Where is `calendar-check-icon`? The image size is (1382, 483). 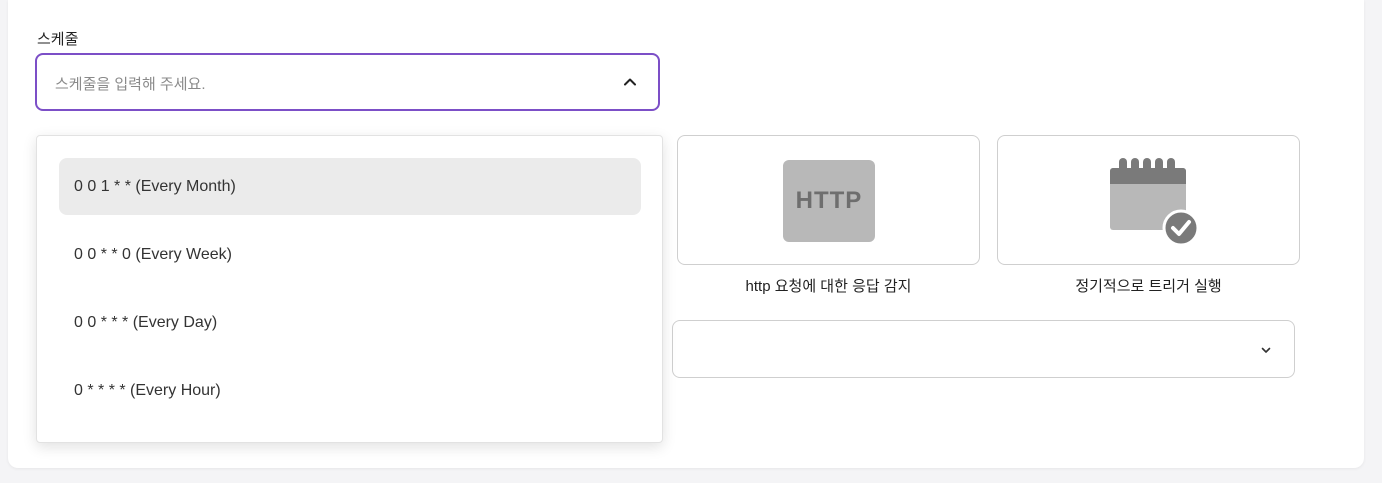
calendar-check-icon is located at coordinates (1155, 202).